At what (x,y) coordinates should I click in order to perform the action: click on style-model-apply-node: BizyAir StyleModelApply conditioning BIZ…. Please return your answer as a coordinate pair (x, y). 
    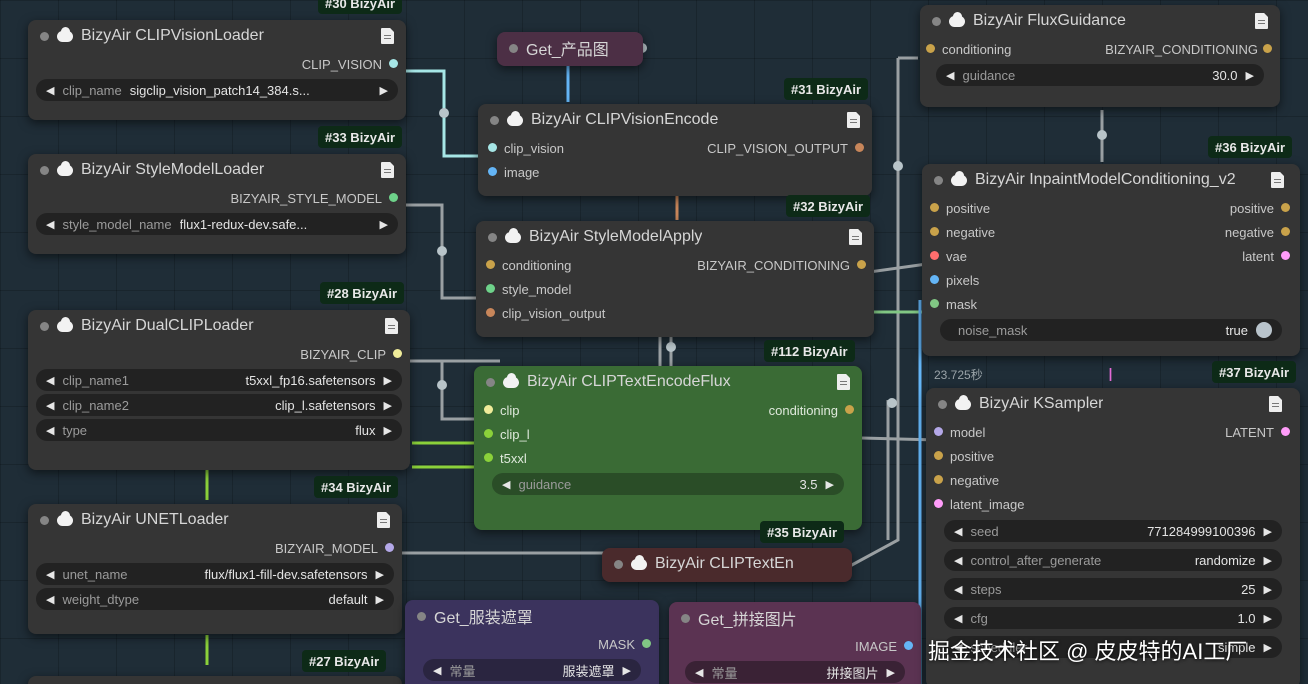
    Looking at the image, I should click on (675, 279).